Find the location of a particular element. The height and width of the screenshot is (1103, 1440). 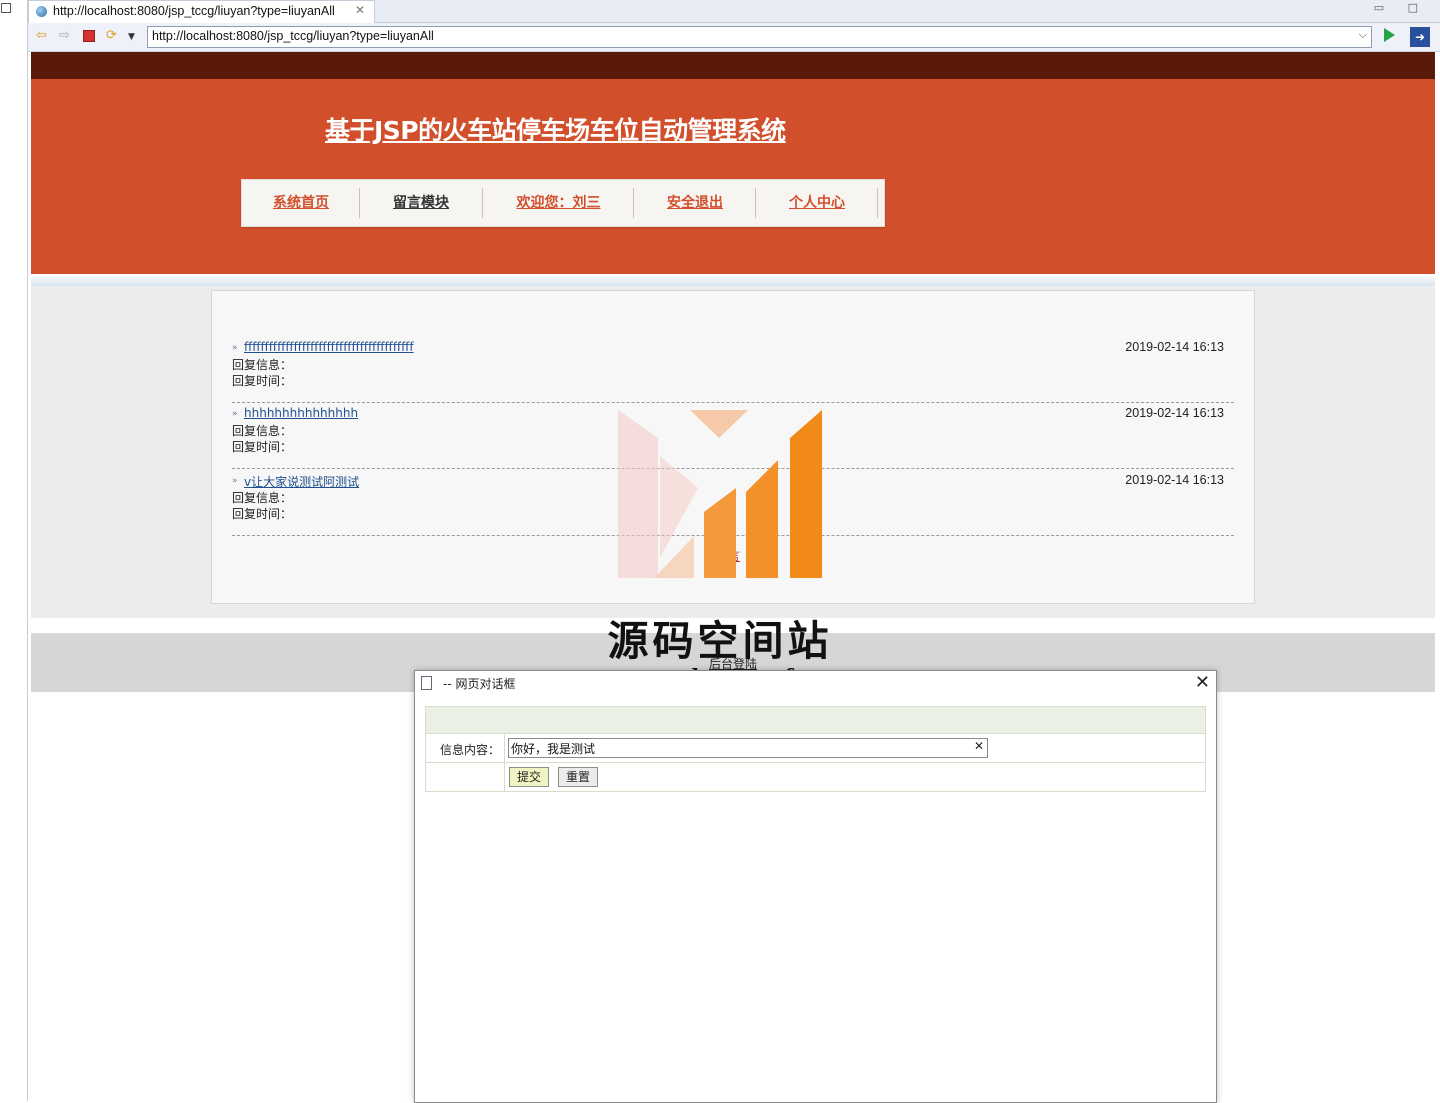

watermark-text: 源码空间站 is located at coordinates (720, 641).